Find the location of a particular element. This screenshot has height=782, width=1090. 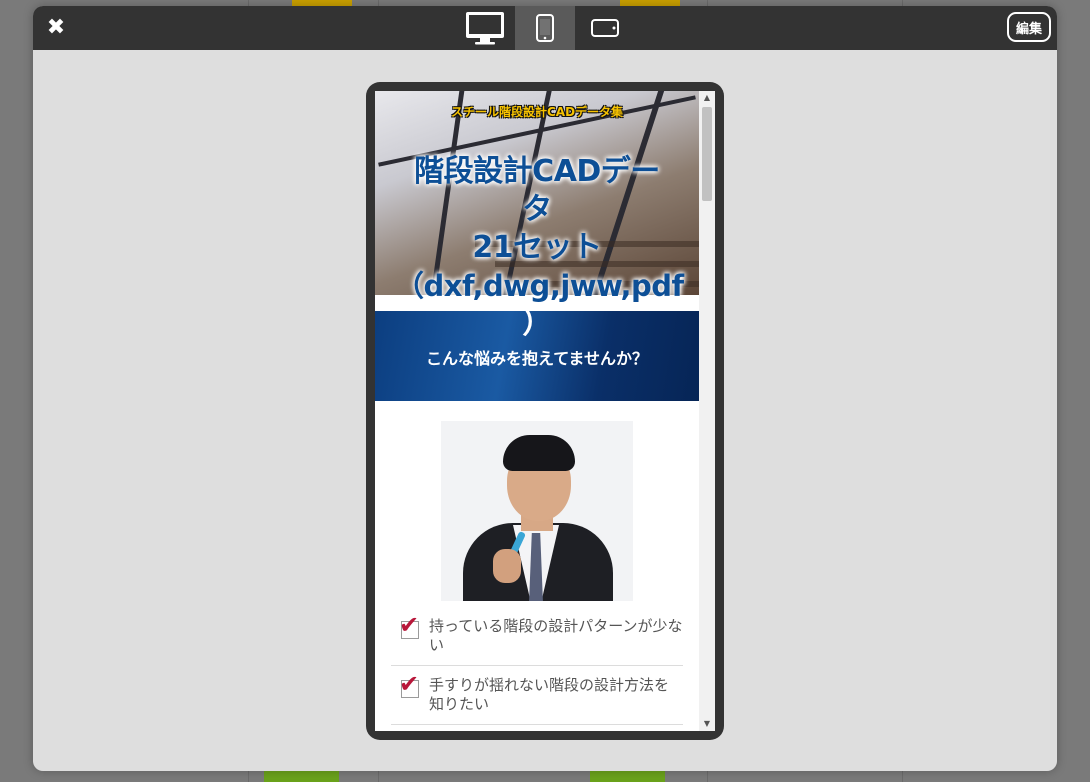

scroll-up-arrow-icon: ▲ is located at coordinates (707, 98).